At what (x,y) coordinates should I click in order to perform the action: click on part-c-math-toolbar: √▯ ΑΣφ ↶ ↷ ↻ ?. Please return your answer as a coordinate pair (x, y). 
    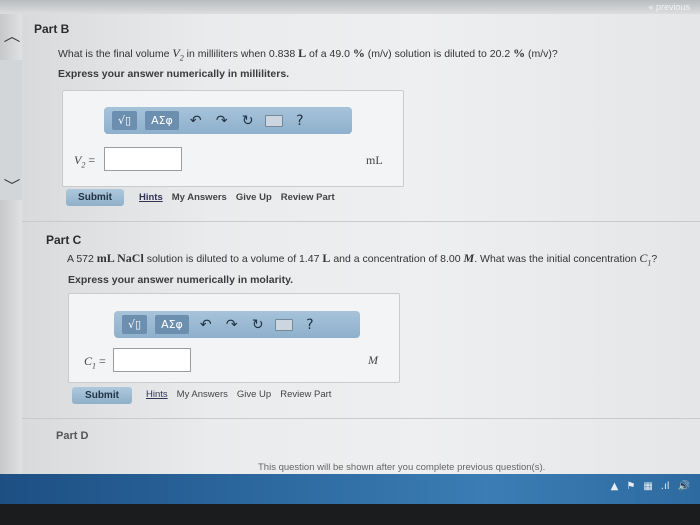
    Looking at the image, I should click on (237, 324).